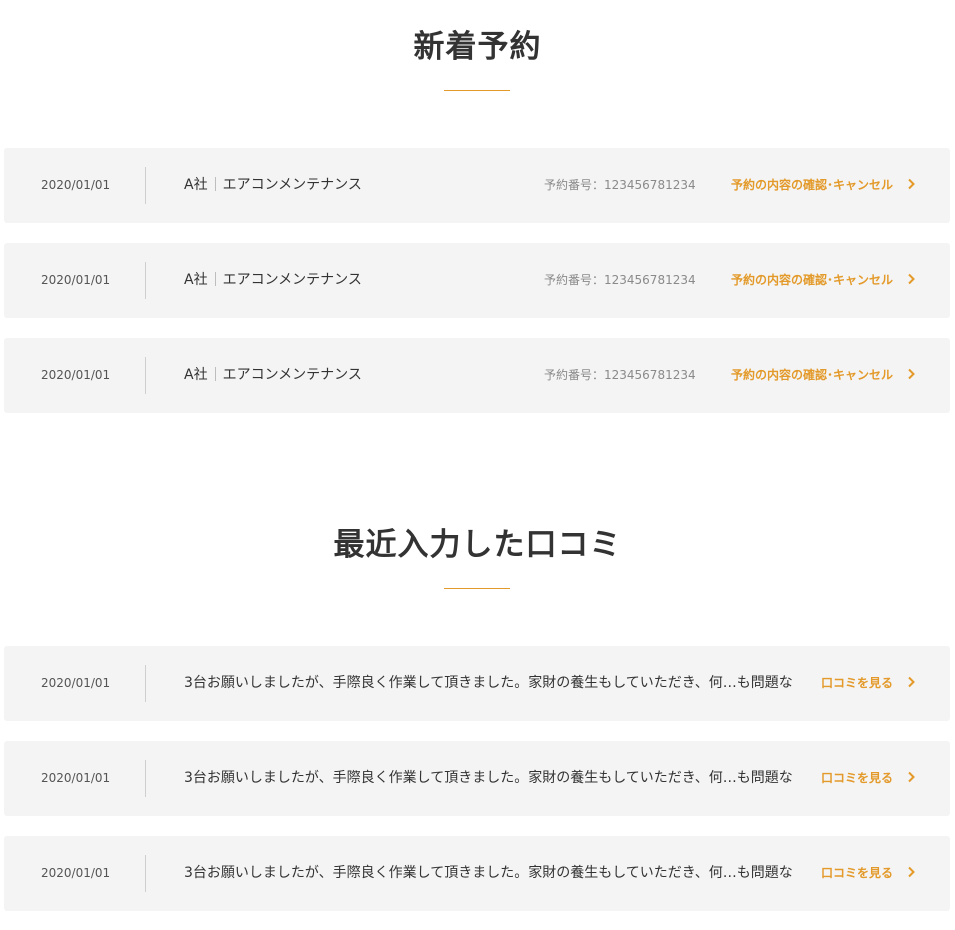 The width and height of the screenshot is (955, 930). What do you see at coordinates (477, 545) in the screenshot?
I see `reviews-title: 最近入力した口コミ` at bounding box center [477, 545].